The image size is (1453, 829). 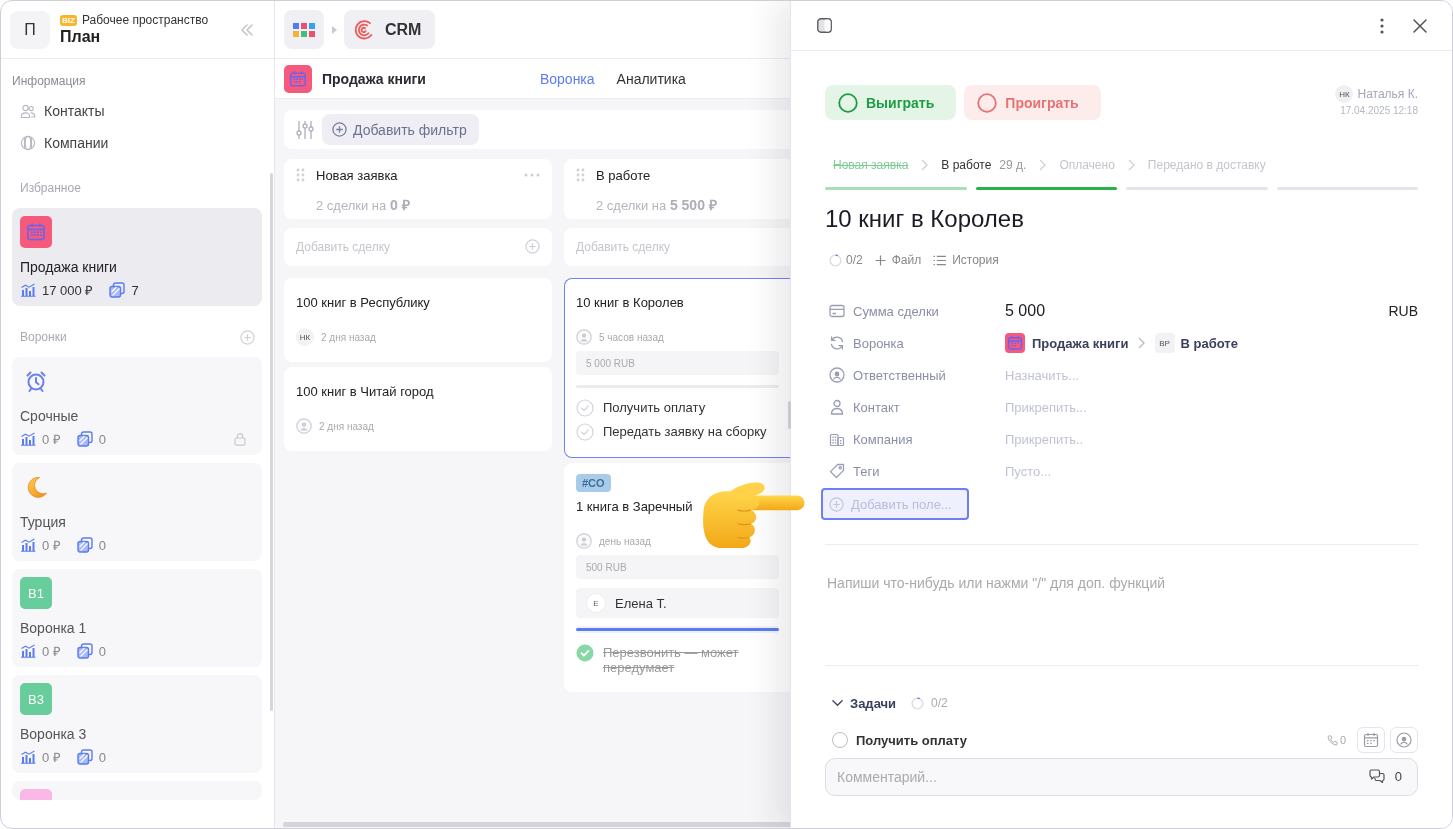 What do you see at coordinates (1013, 165) in the screenshot?
I see `stage-duration: 29 д.` at bounding box center [1013, 165].